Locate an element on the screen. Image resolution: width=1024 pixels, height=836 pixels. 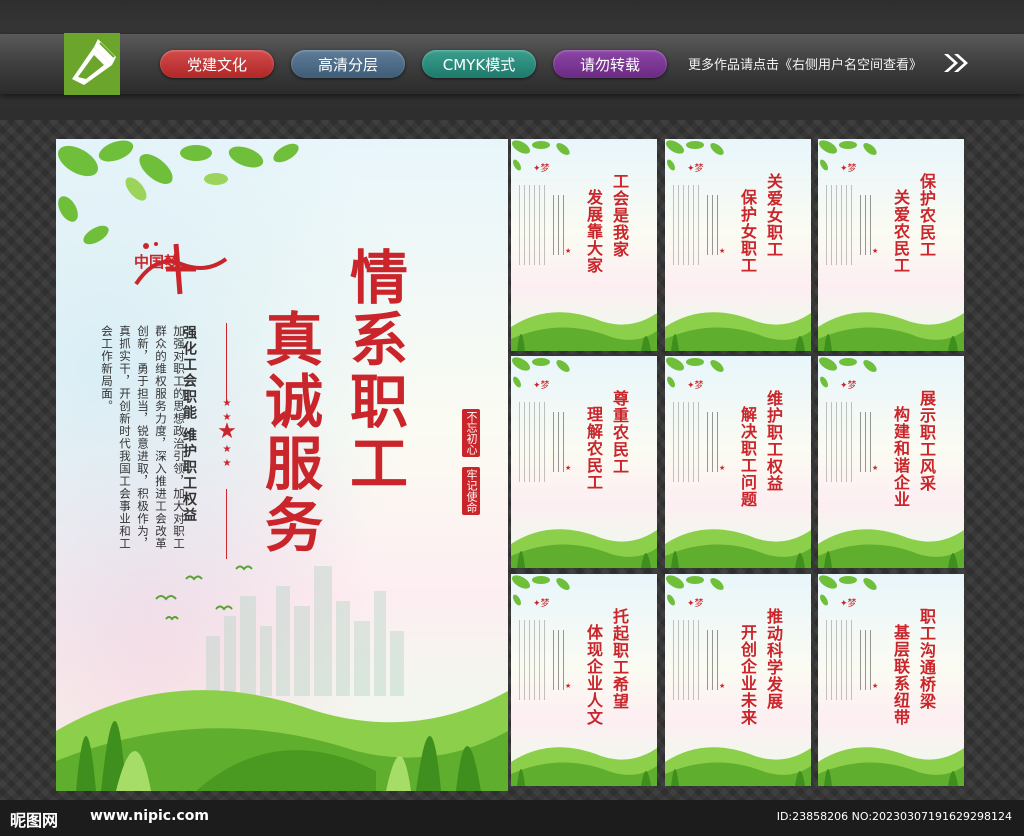
double-chevron-right-icon is located at coordinates (956, 65).